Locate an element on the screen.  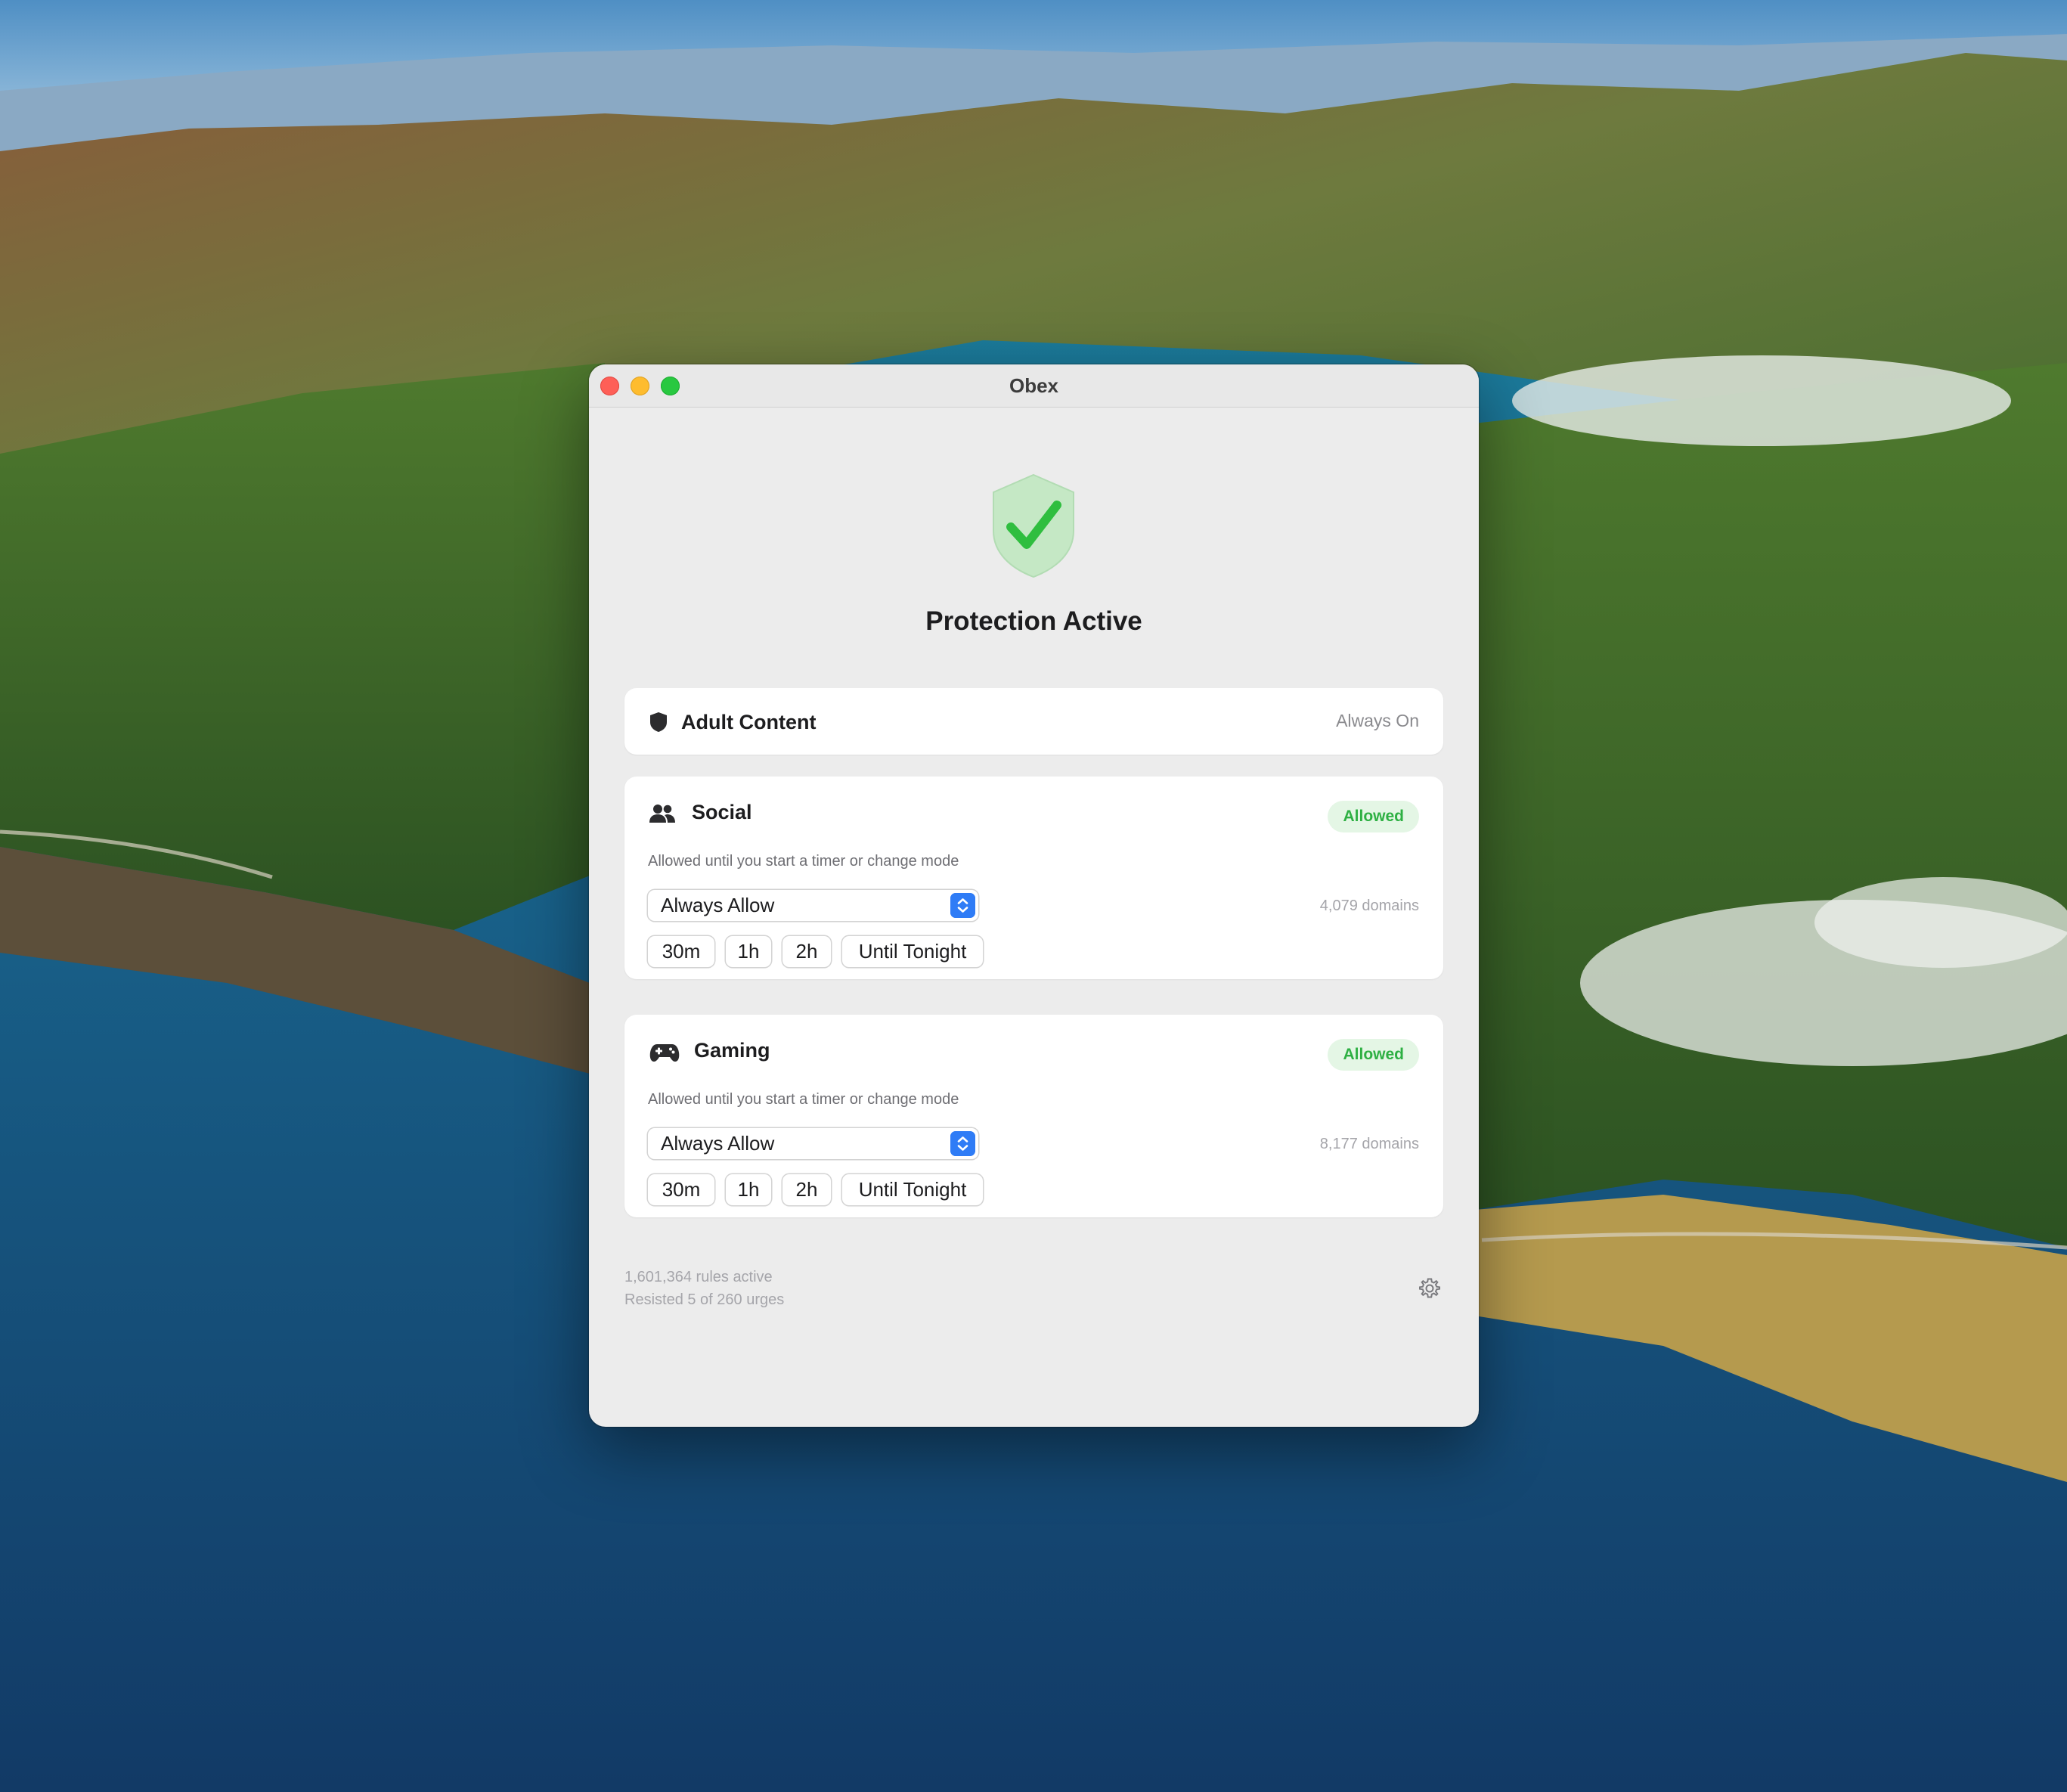
domain-count: 8,177 domains is located at coordinates (1369, 1144).